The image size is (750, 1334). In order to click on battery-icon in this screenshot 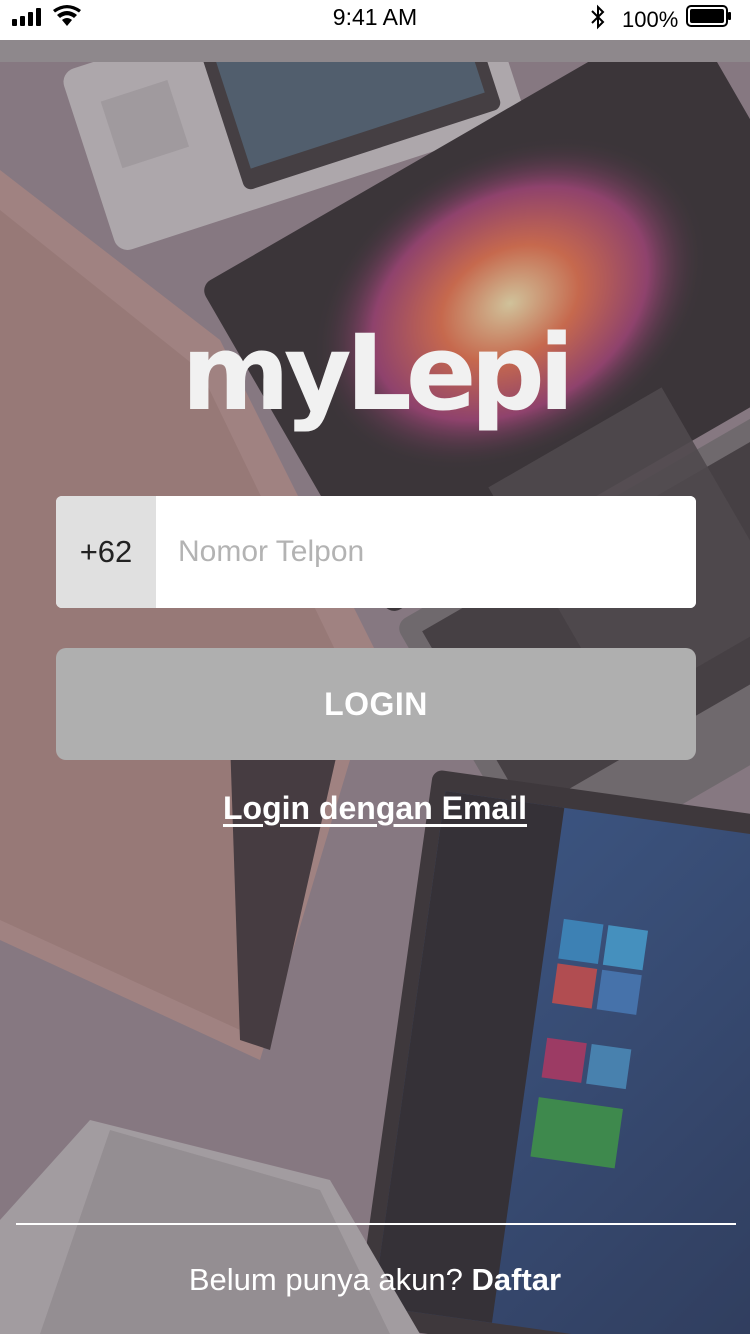, I will do `click(708, 16)`.